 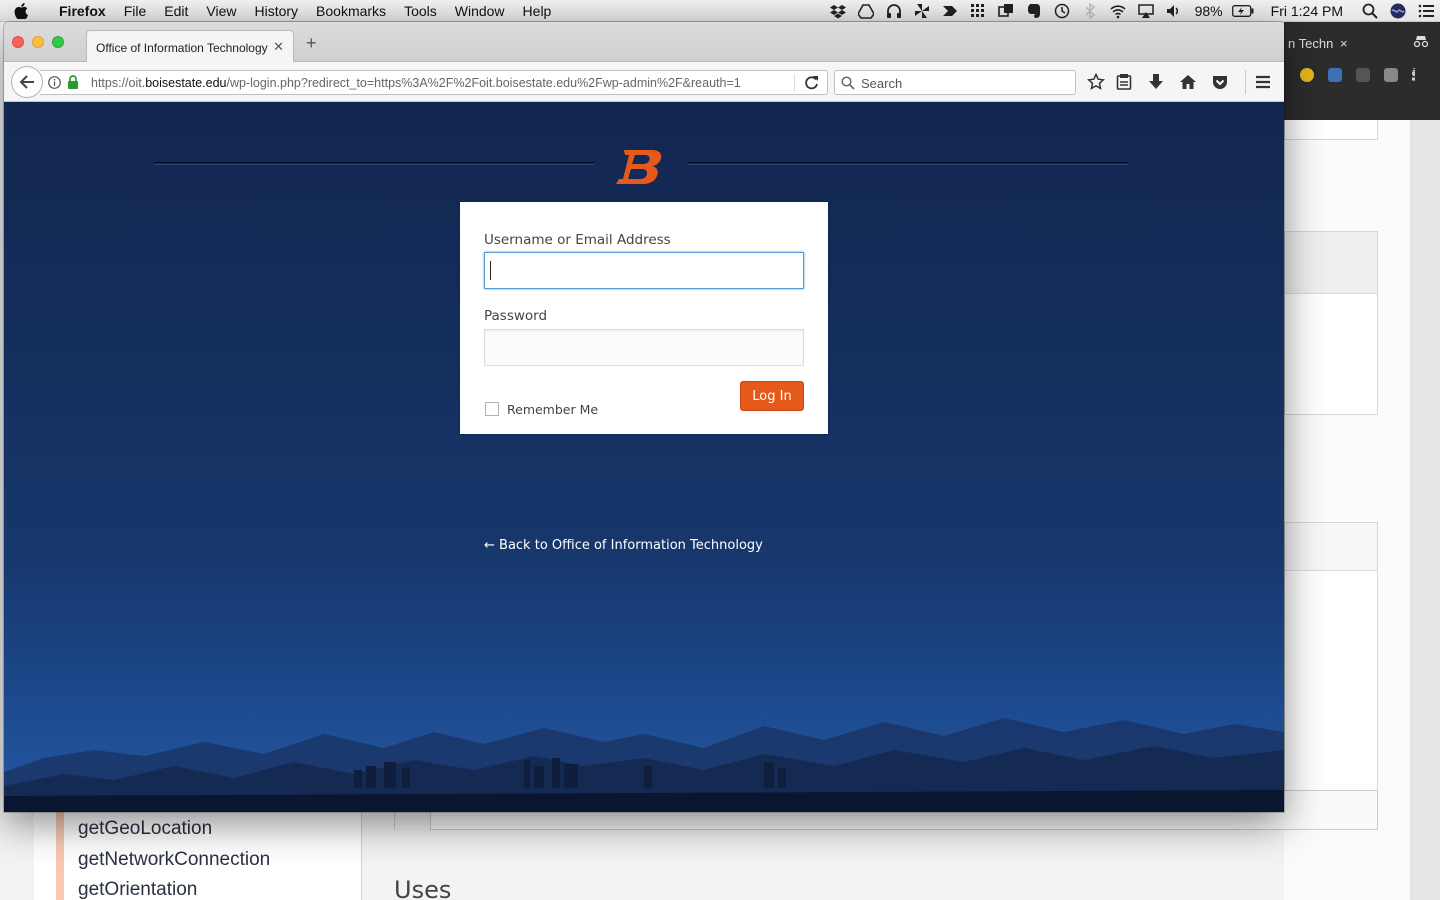 What do you see at coordinates (1414, 75) in the screenshot?
I see `more-menu-icon` at bounding box center [1414, 75].